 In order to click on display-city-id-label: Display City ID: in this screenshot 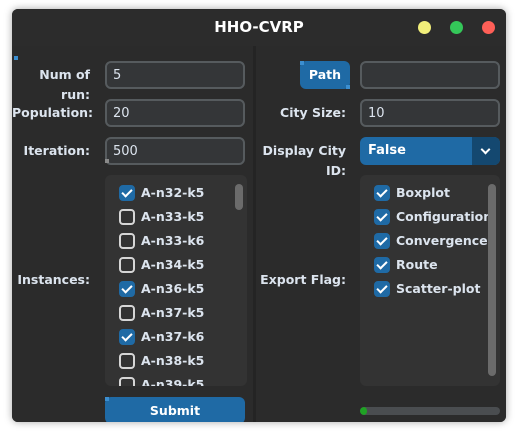, I will do `click(304, 160)`.